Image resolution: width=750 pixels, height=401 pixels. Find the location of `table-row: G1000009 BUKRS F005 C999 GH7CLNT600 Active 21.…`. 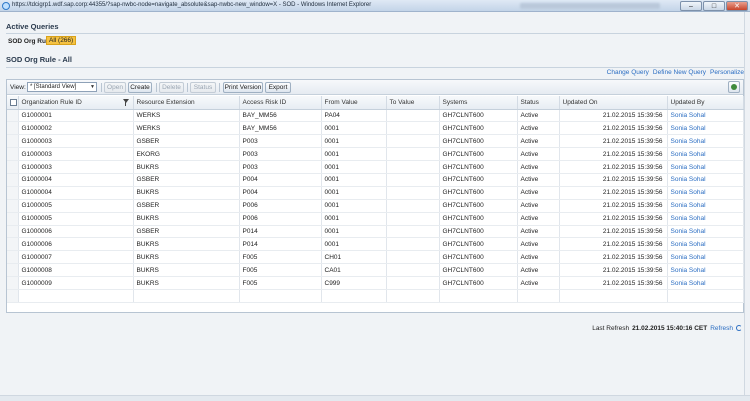

table-row: G1000009 BUKRS F005 C999 GH7CLNT600 Active 21.… is located at coordinates (375, 283).